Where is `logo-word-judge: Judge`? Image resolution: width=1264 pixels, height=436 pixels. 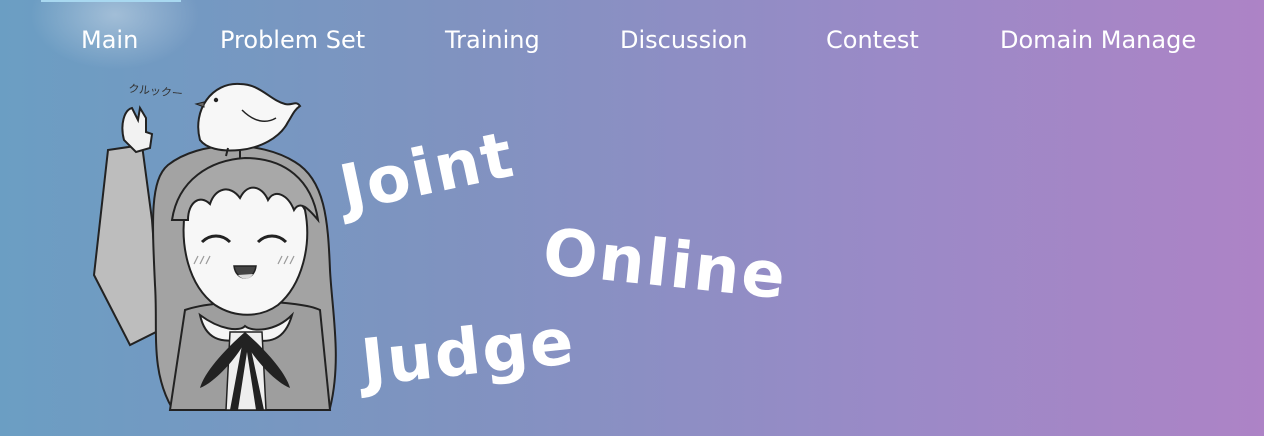
logo-word-judge: Judge is located at coordinates (468, 352).